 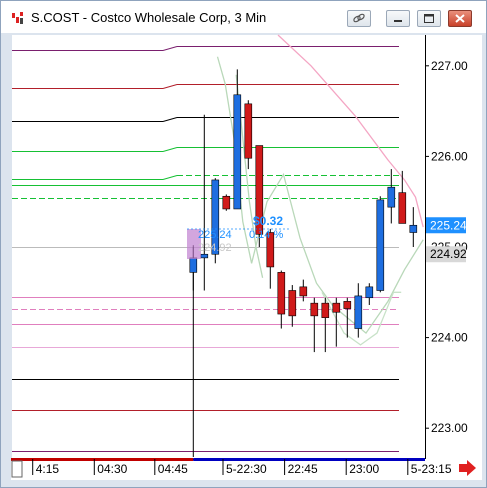 I want to click on last-price-label: 225.24, so click(x=448, y=225).